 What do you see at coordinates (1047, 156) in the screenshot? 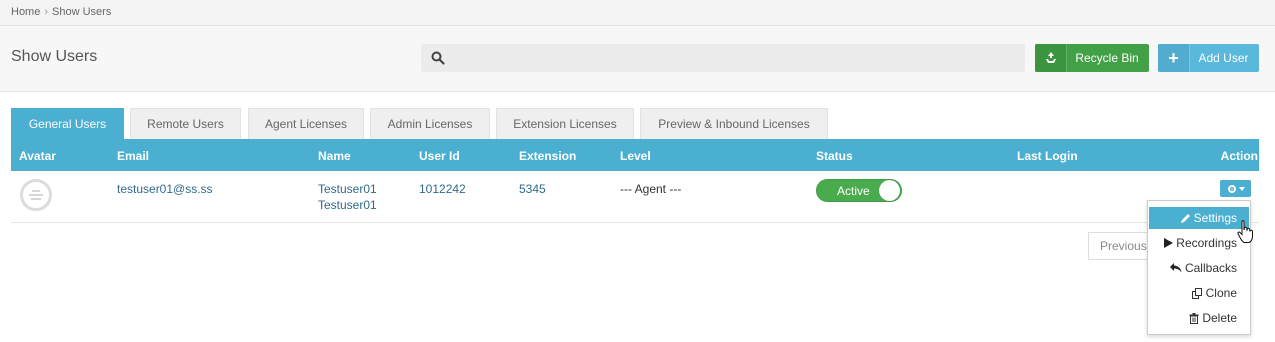
I see `col-last-login: Last Login` at bounding box center [1047, 156].